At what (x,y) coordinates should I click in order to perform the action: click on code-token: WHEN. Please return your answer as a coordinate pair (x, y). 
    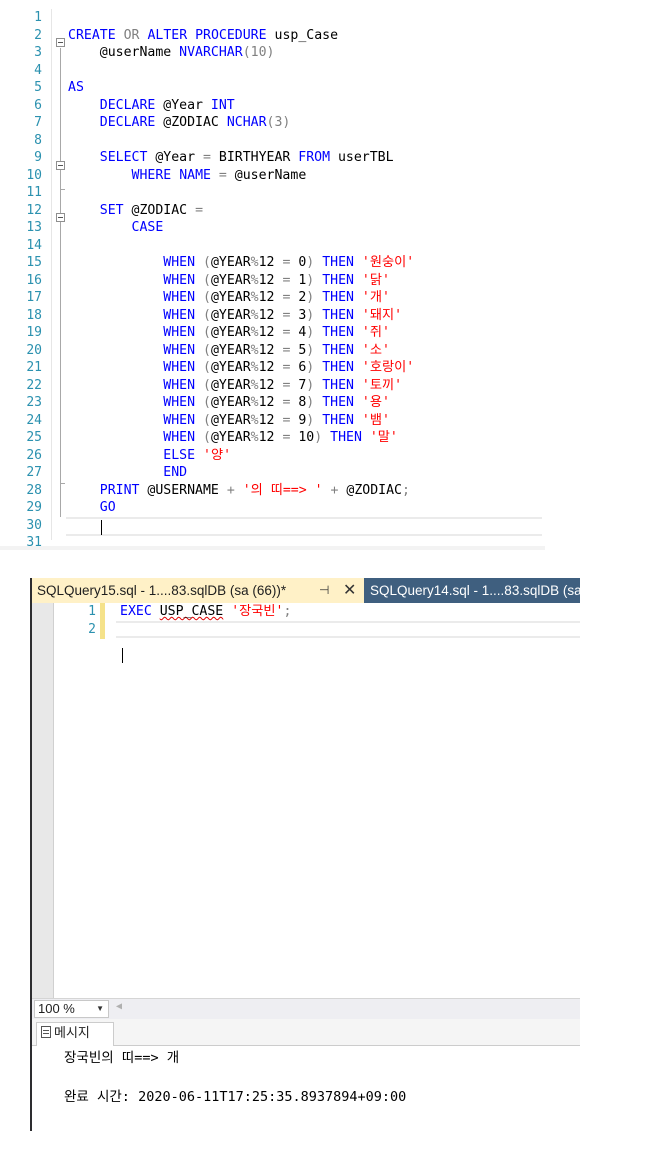
    Looking at the image, I should click on (179, 402).